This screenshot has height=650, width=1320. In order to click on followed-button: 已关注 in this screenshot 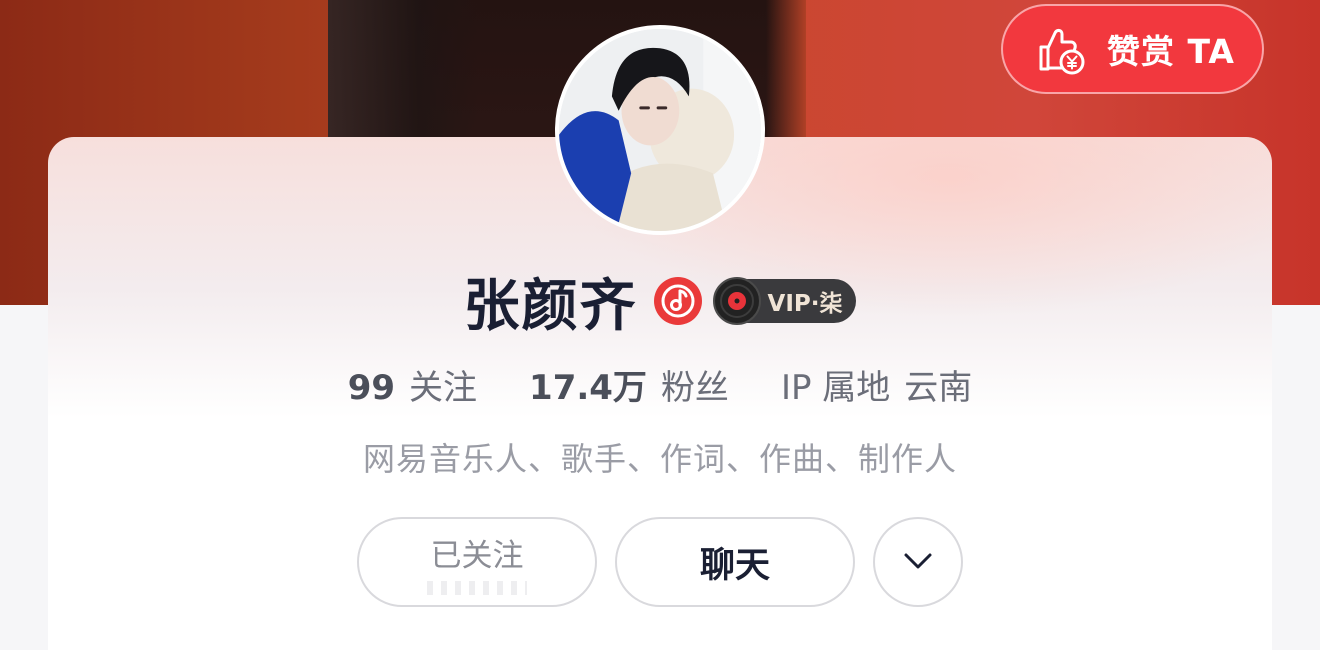, I will do `click(477, 562)`.